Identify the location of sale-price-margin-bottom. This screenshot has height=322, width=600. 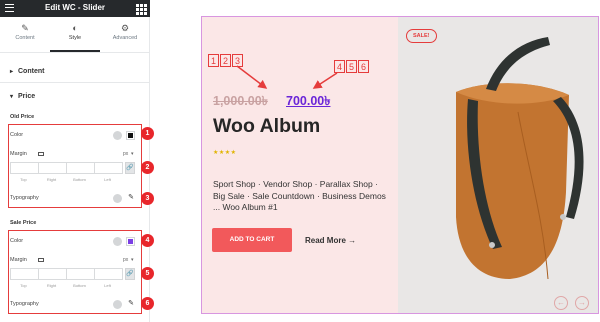
(80, 274).